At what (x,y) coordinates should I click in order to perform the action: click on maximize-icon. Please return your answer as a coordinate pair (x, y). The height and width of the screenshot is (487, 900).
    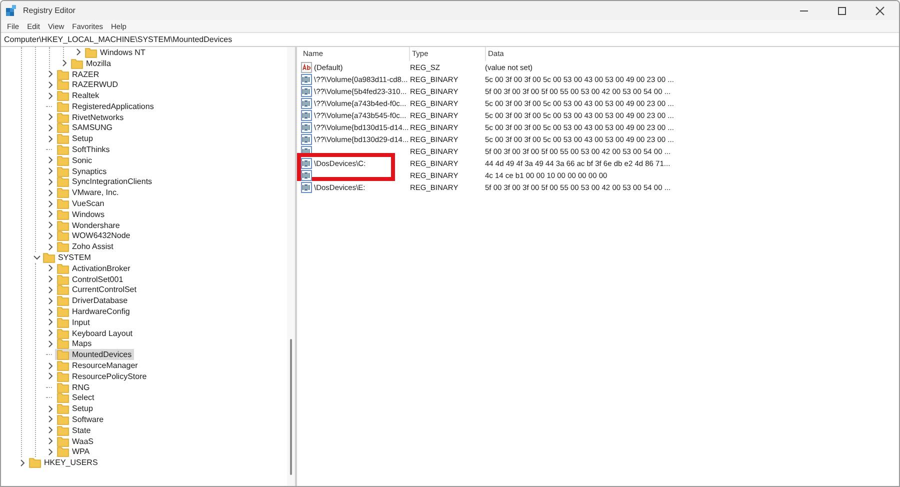
    Looking at the image, I should click on (842, 11).